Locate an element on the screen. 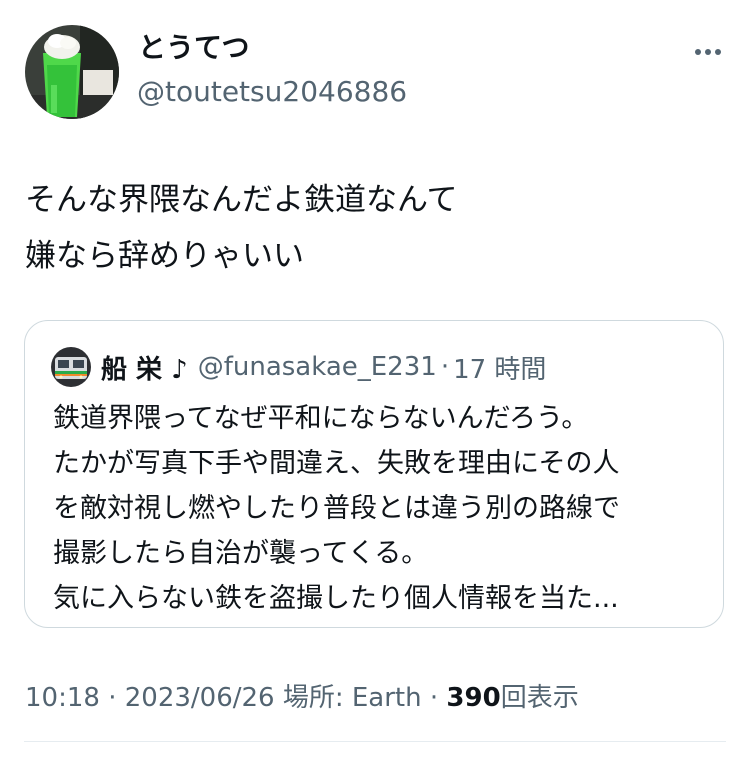  tweet-text-line: そんな界隈なんだよ鉄道なんて is located at coordinates (241, 200).